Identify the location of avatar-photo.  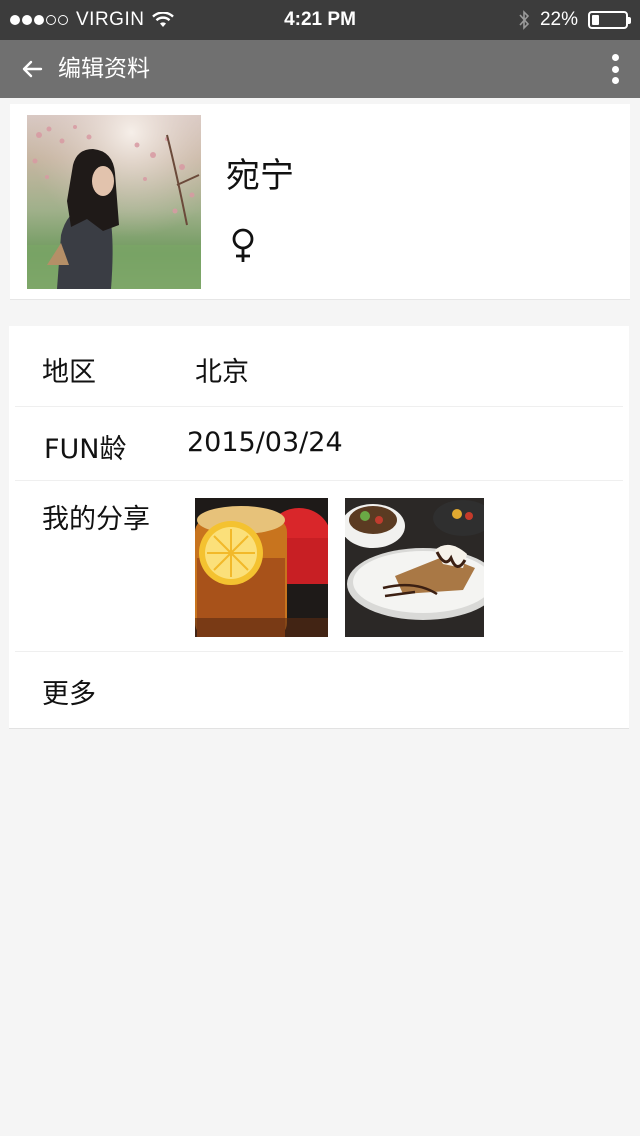
(114, 202).